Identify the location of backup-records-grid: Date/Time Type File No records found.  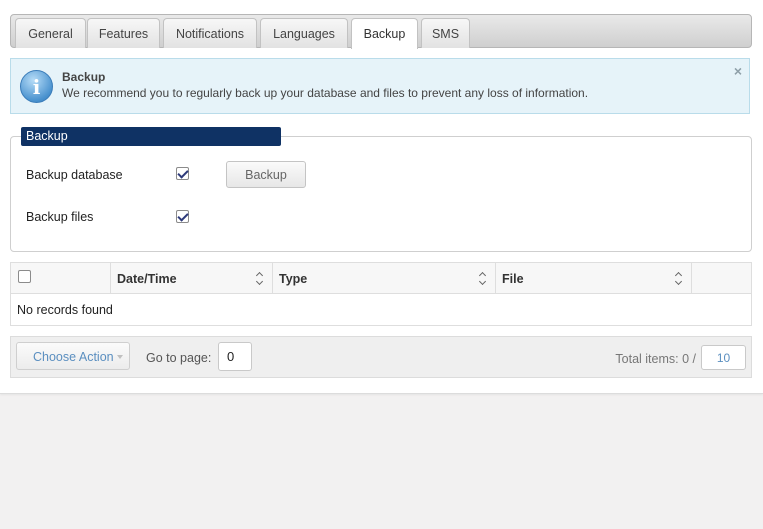
(381, 294).